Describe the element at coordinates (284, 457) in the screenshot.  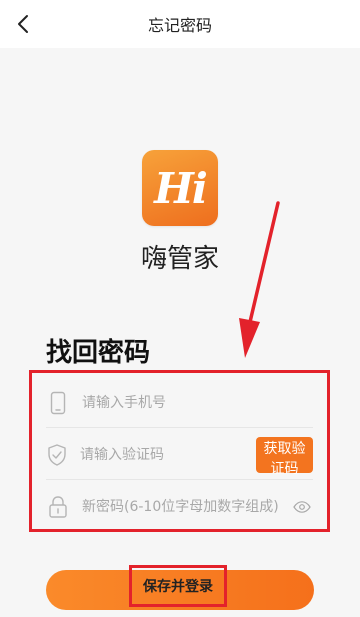
I see `get-code-button: 获取验证码` at that location.